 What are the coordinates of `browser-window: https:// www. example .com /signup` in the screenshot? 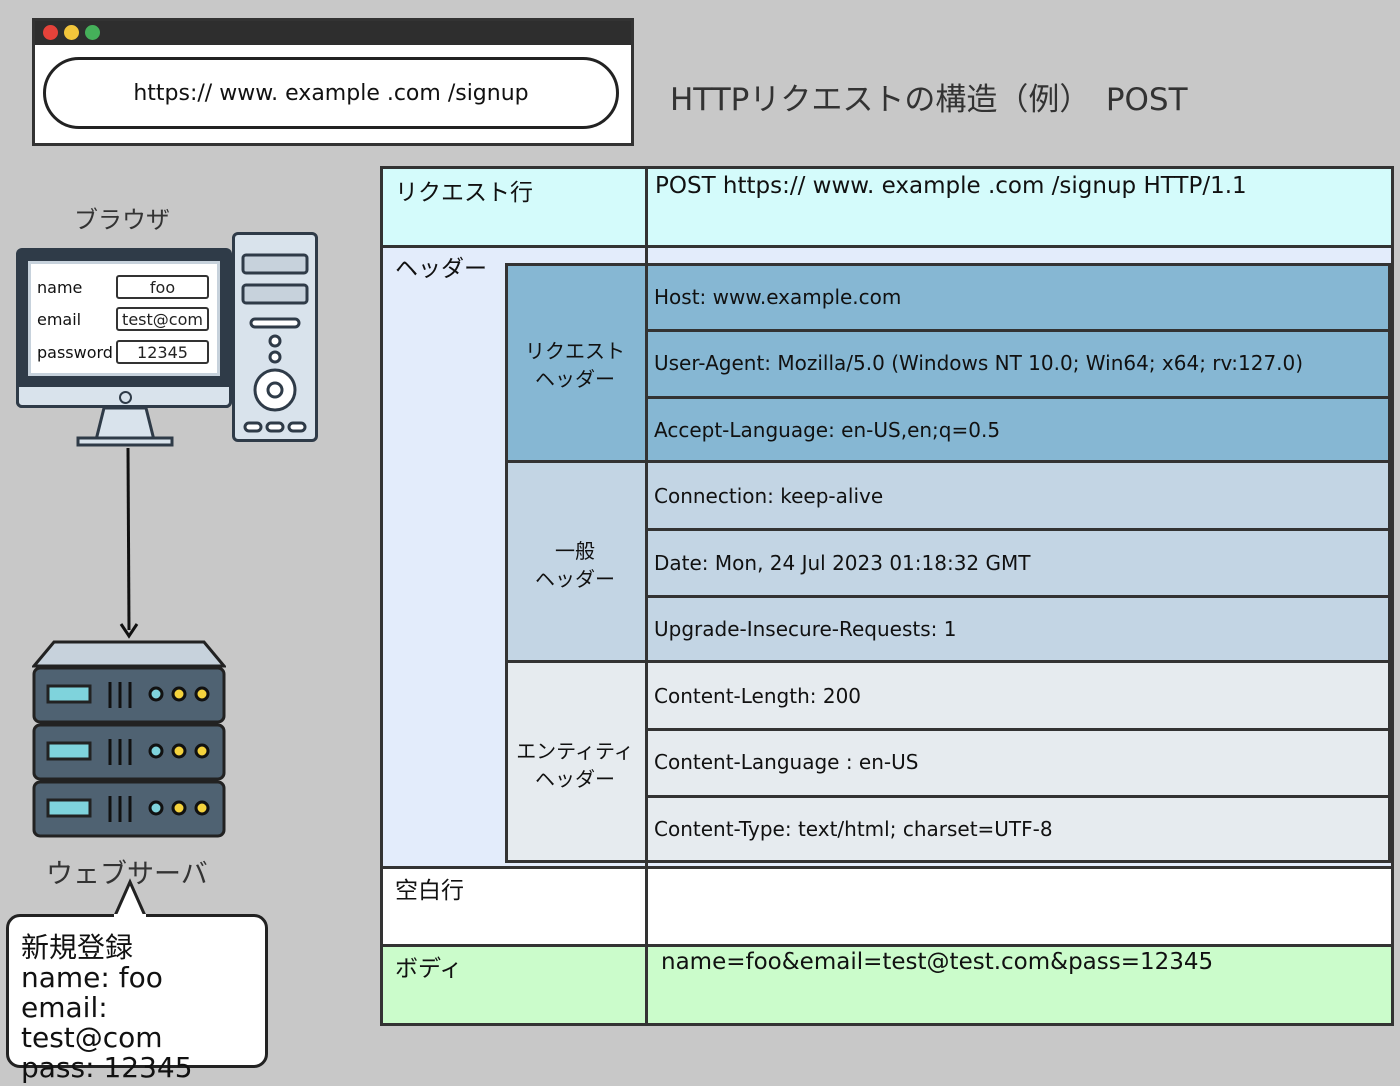 It's located at (333, 82).